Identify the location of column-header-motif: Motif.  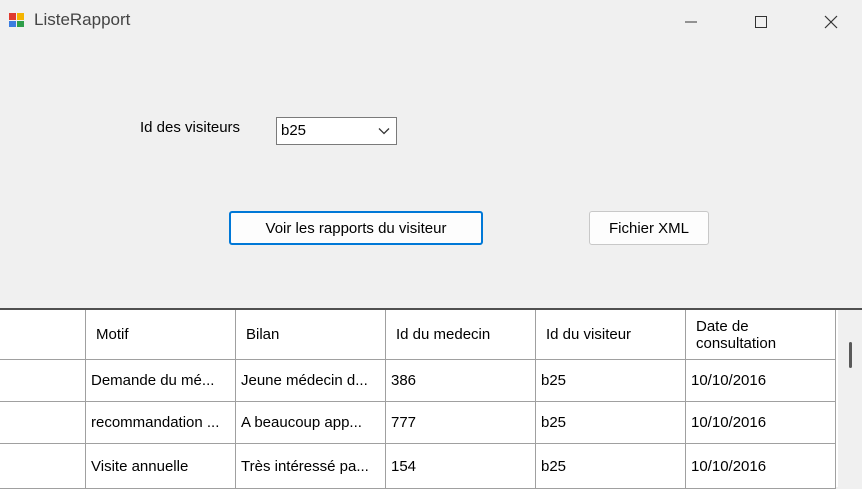
(161, 335).